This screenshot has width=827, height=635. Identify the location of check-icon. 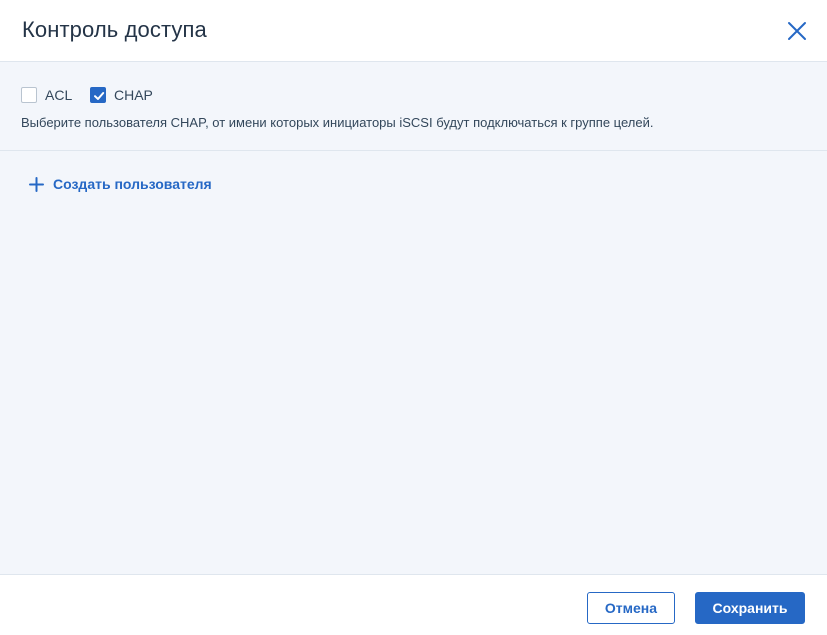
(99, 96).